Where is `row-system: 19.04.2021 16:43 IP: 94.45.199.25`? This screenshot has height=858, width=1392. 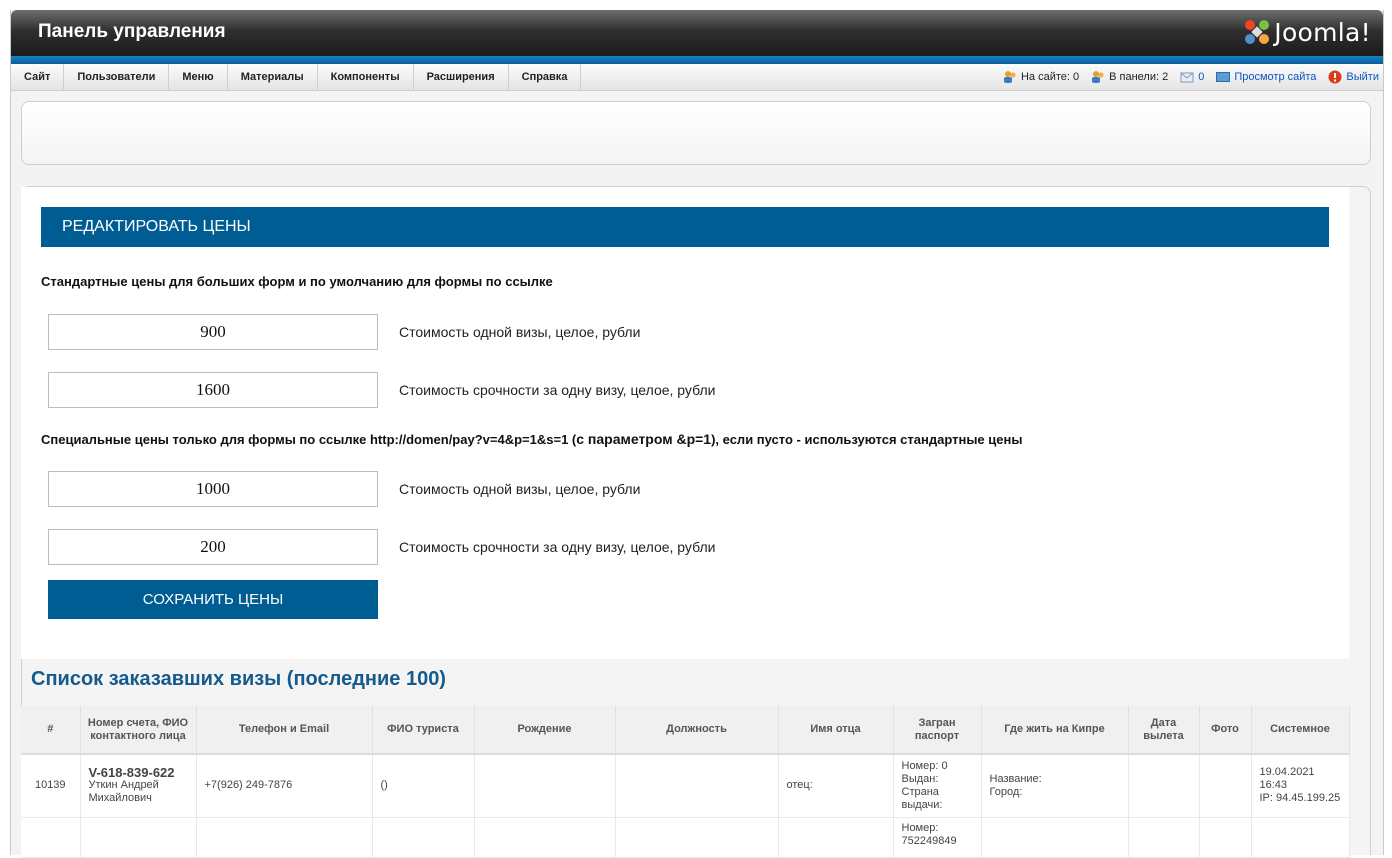
row-system: 19.04.2021 16:43 IP: 94.45.199.25 is located at coordinates (1300, 786).